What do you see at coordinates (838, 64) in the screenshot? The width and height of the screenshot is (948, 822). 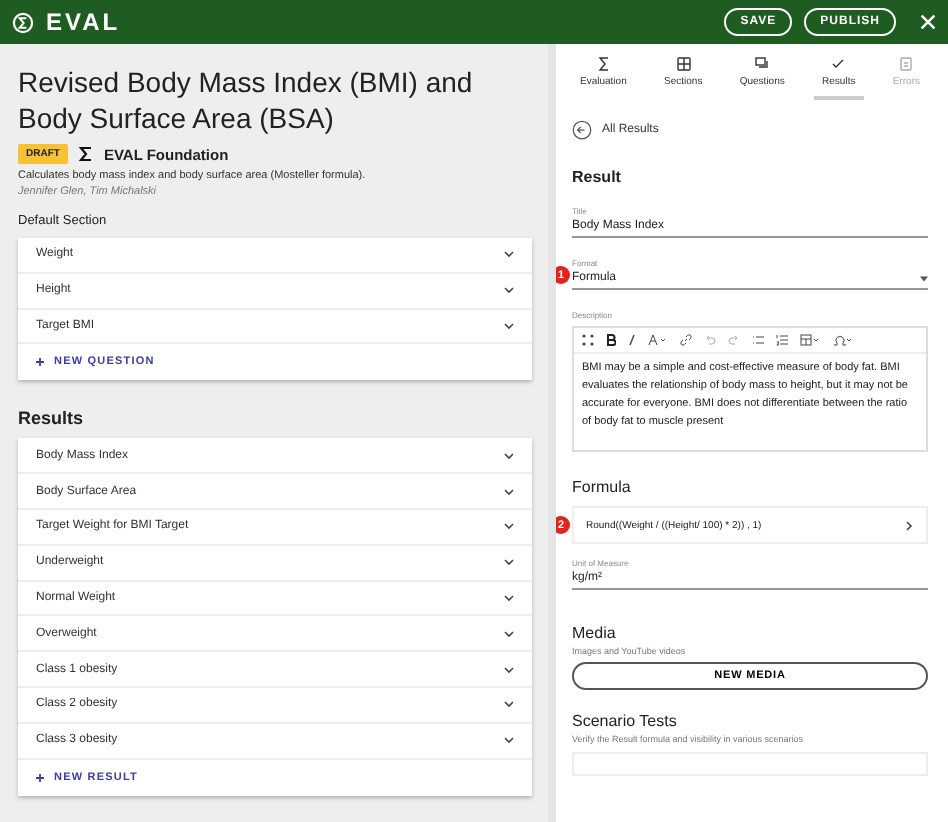 I see `check-icon` at bounding box center [838, 64].